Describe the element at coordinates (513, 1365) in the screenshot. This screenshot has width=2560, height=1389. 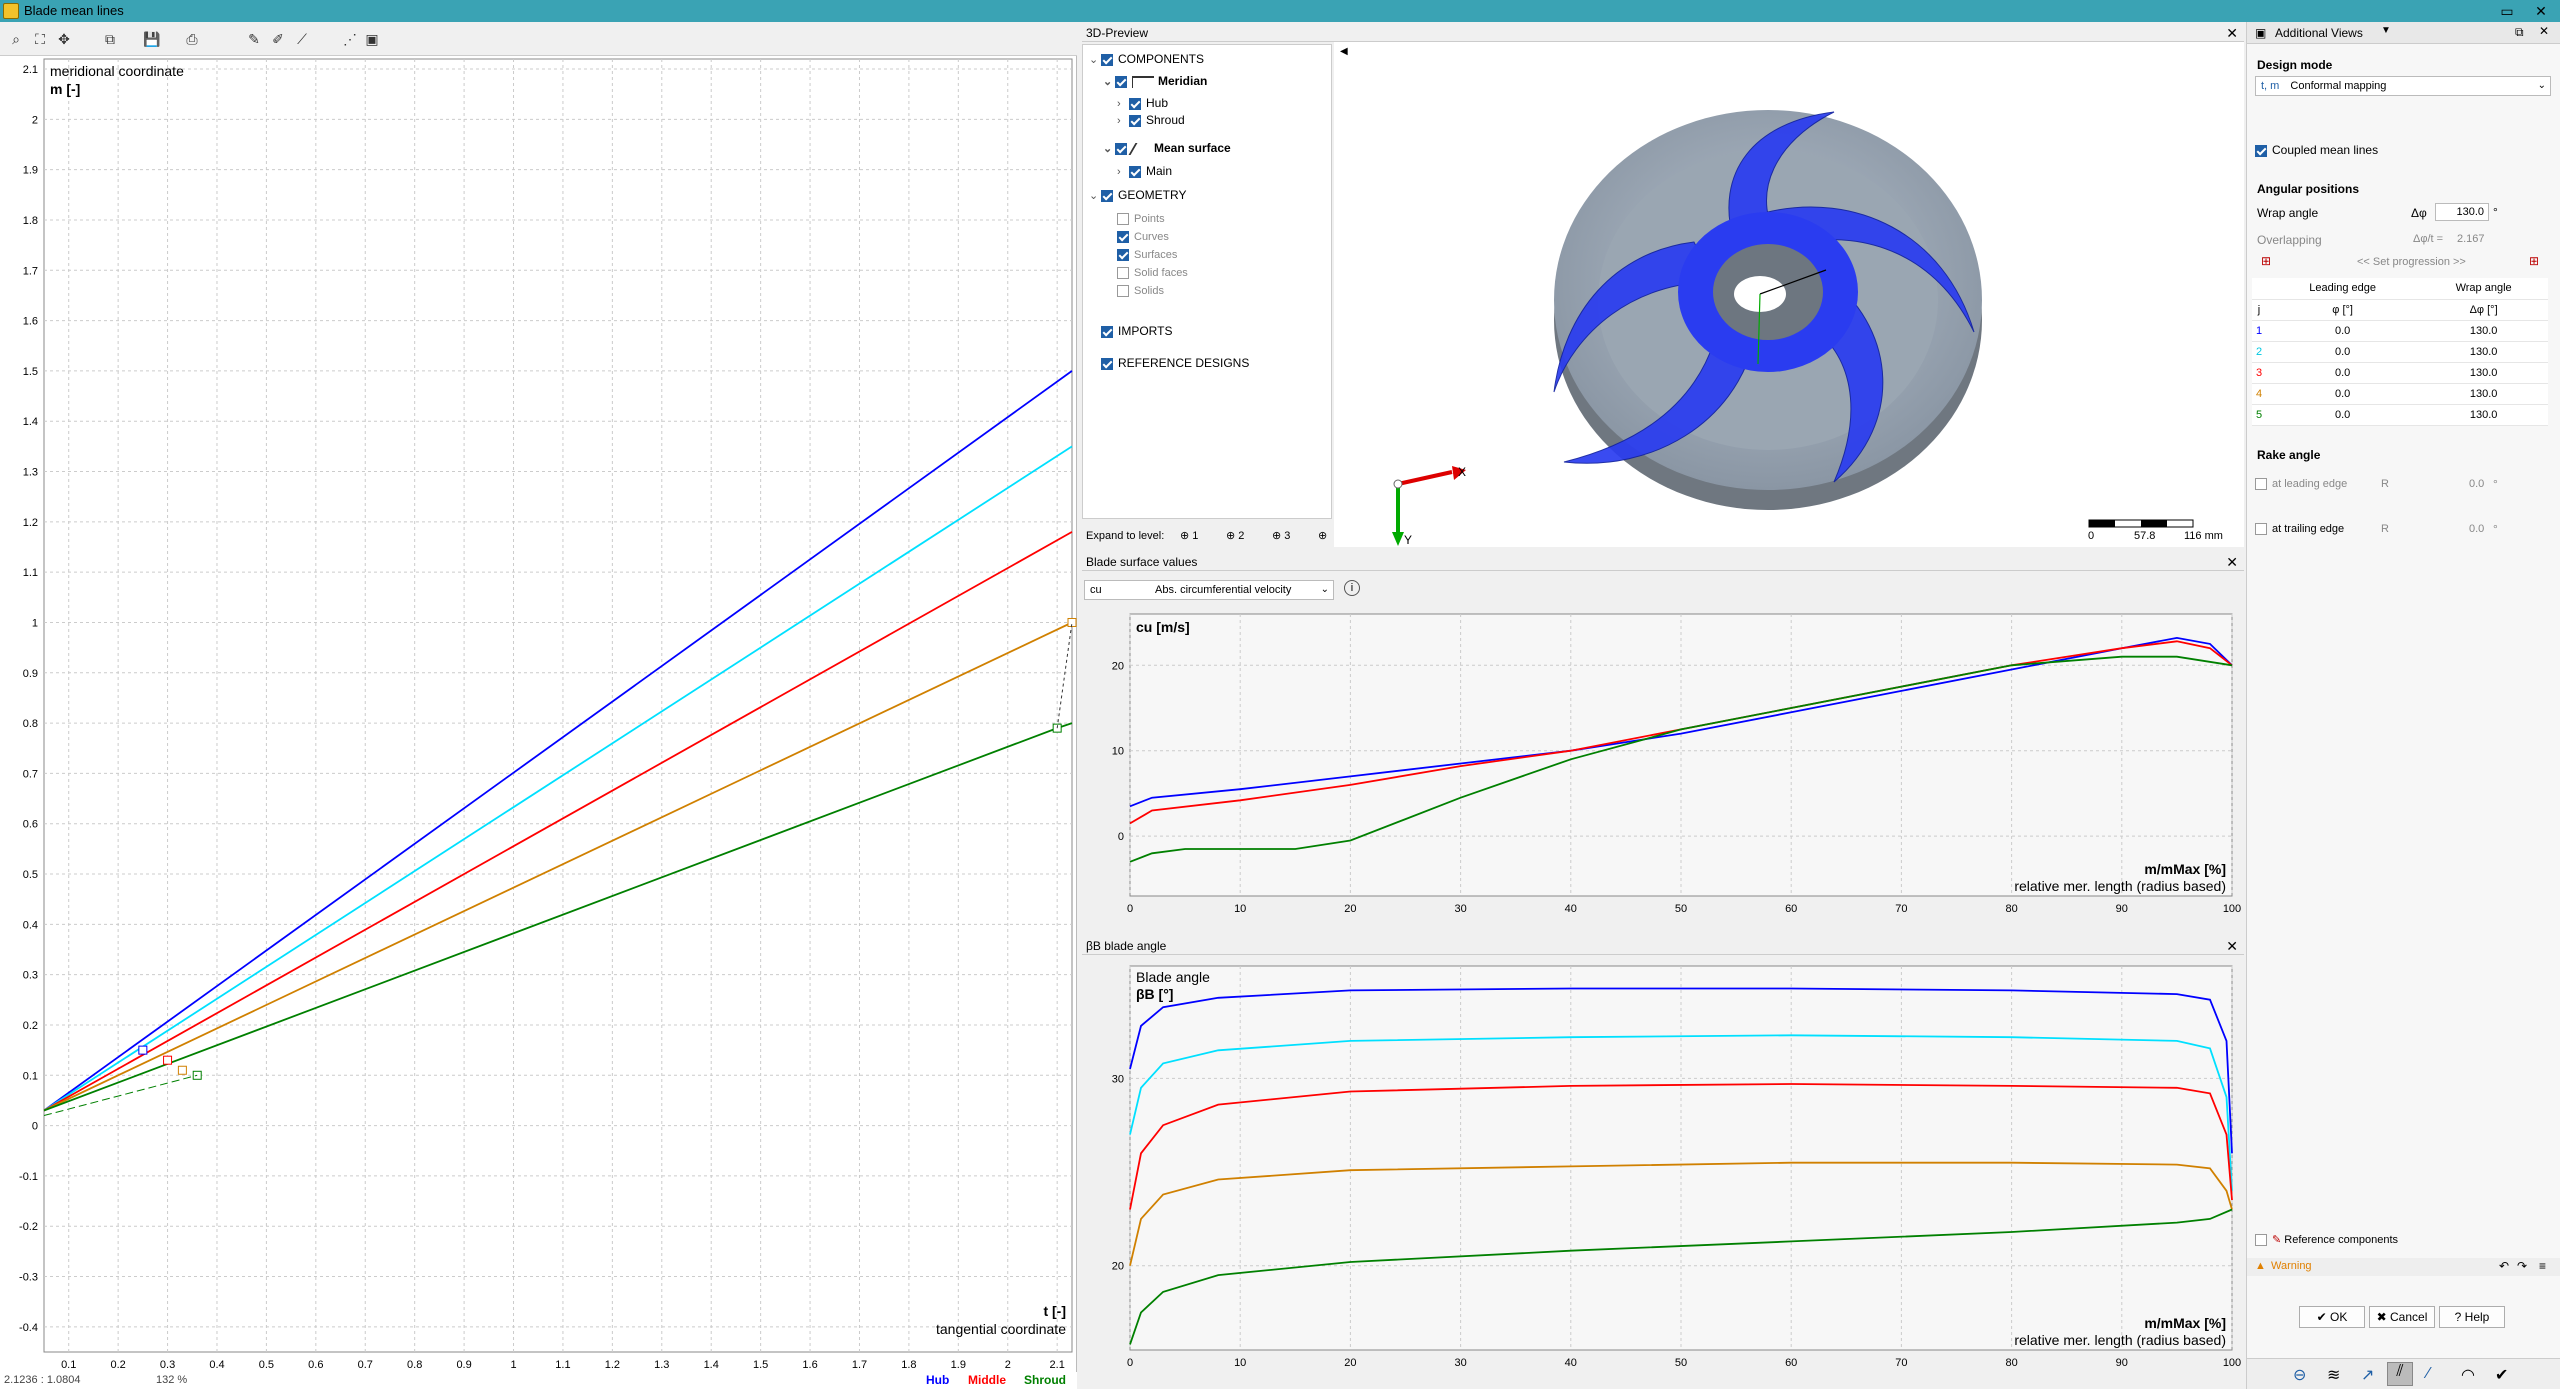
I see `x-tick-label: 1` at that location.